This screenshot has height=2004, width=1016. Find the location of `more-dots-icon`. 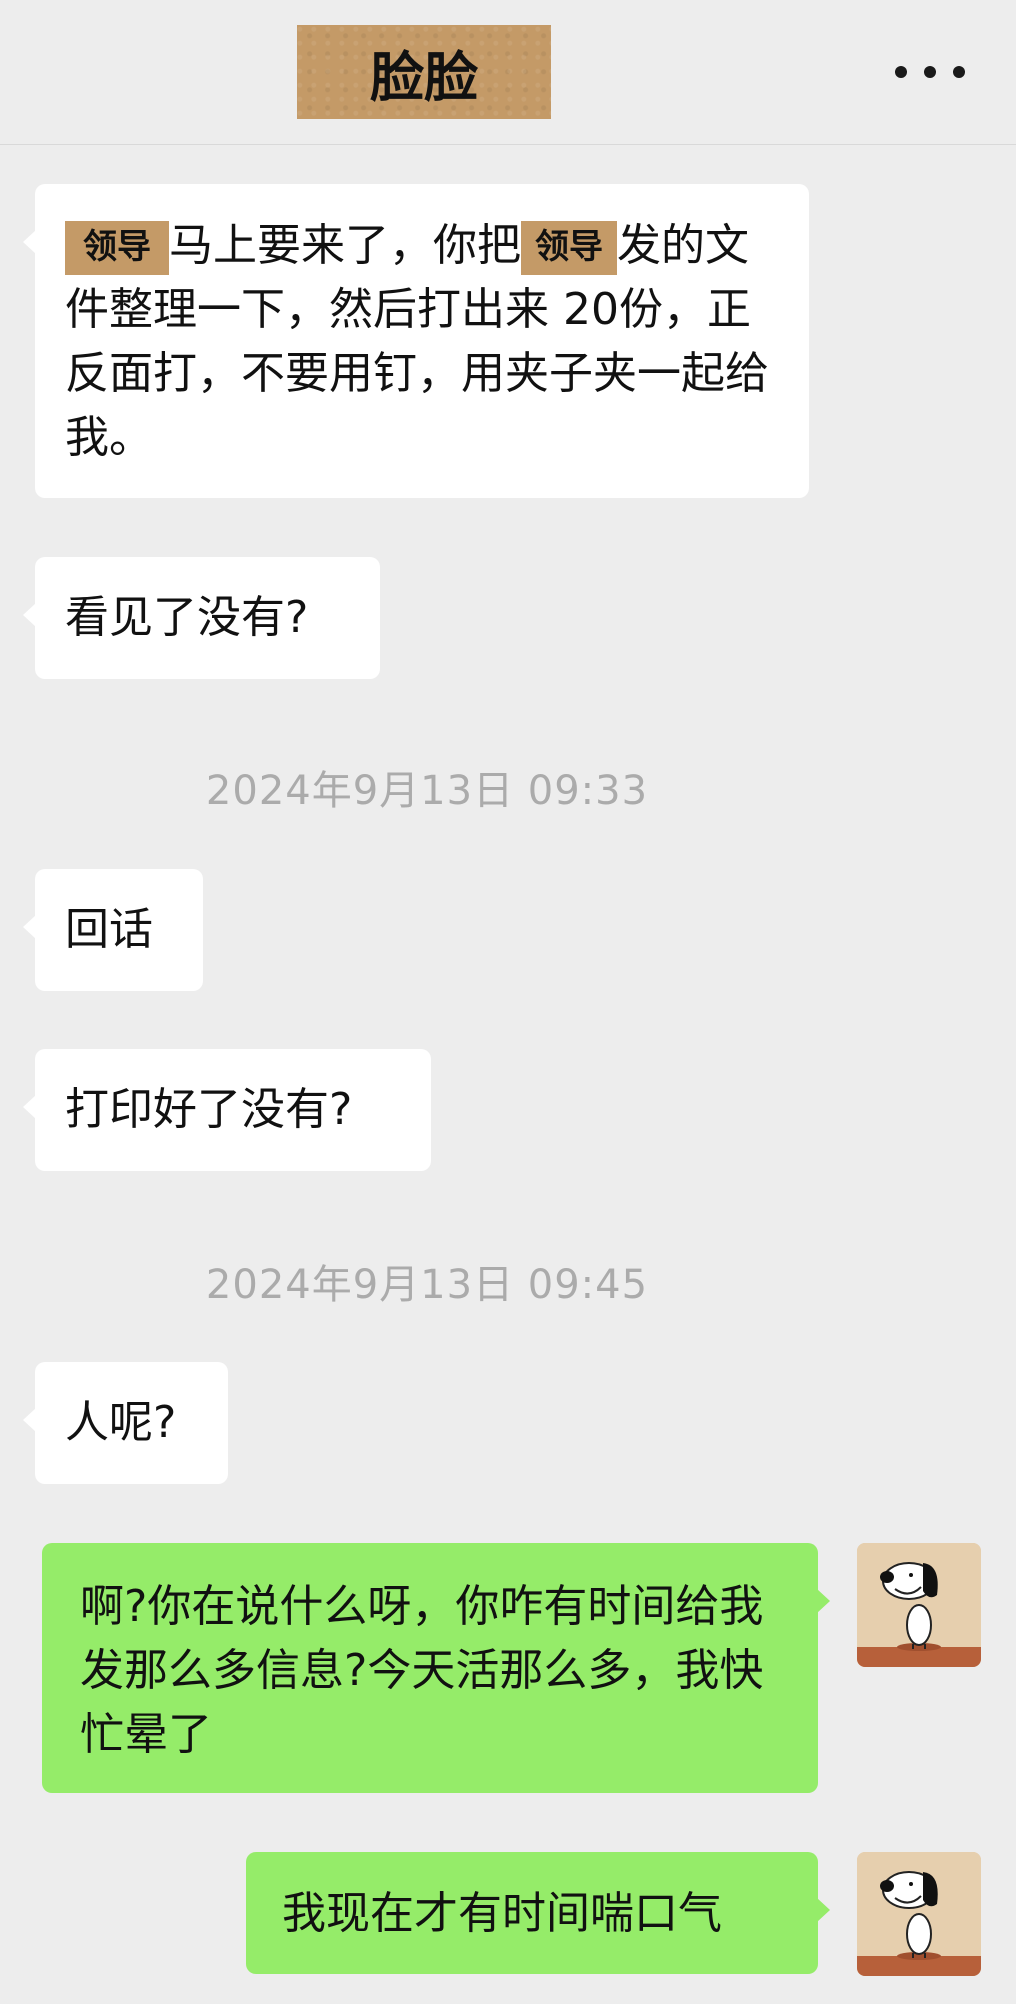

more-dots-icon is located at coordinates (901, 72).